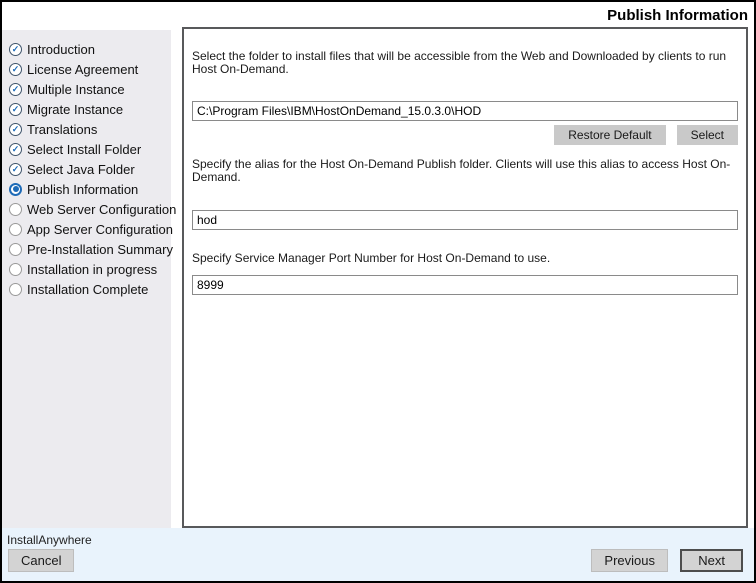 This screenshot has height=583, width=756. Describe the element at coordinates (61, 49) in the screenshot. I see `sidebar-item-label: Introduction` at that location.